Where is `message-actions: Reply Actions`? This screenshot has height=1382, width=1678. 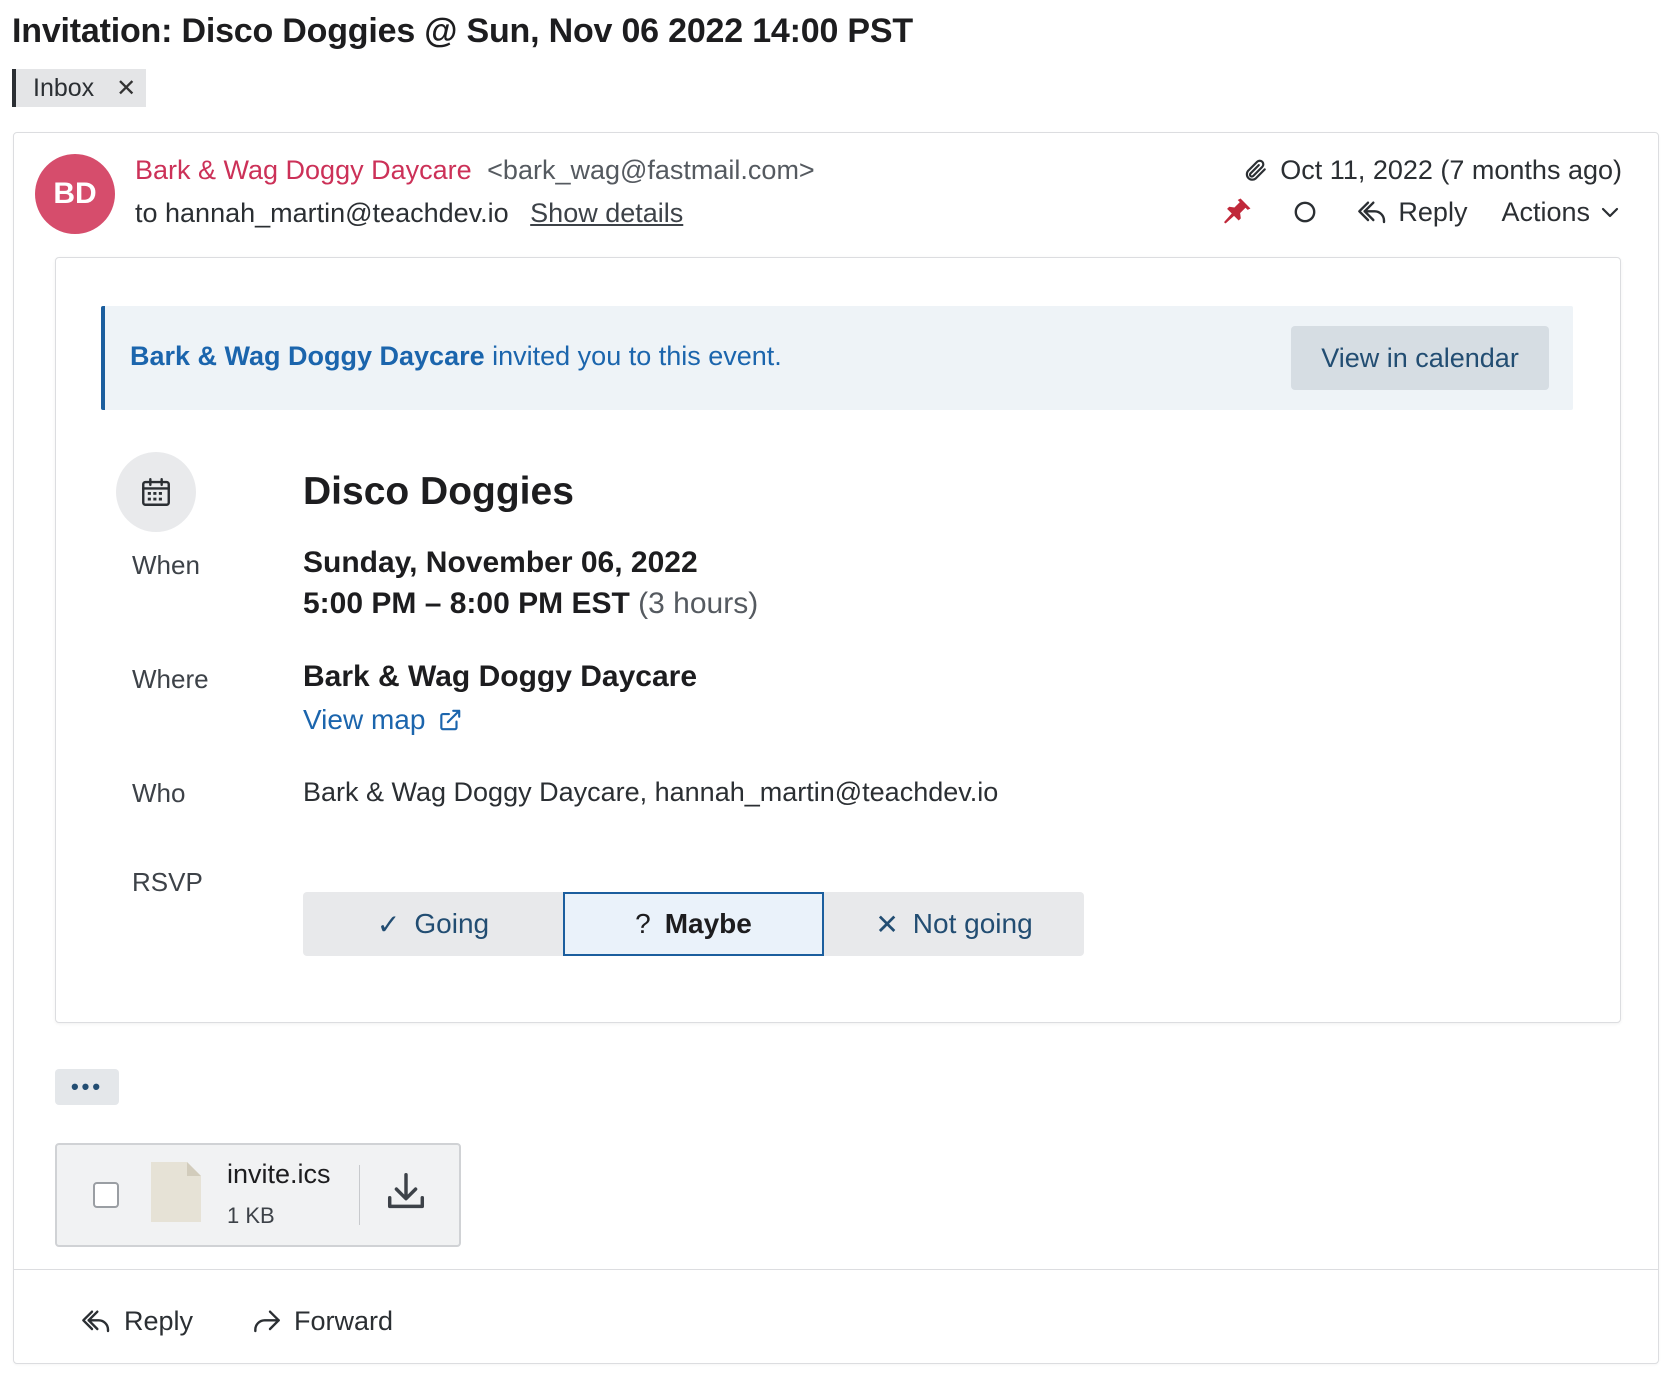
message-actions: Reply Actions is located at coordinates (1421, 212).